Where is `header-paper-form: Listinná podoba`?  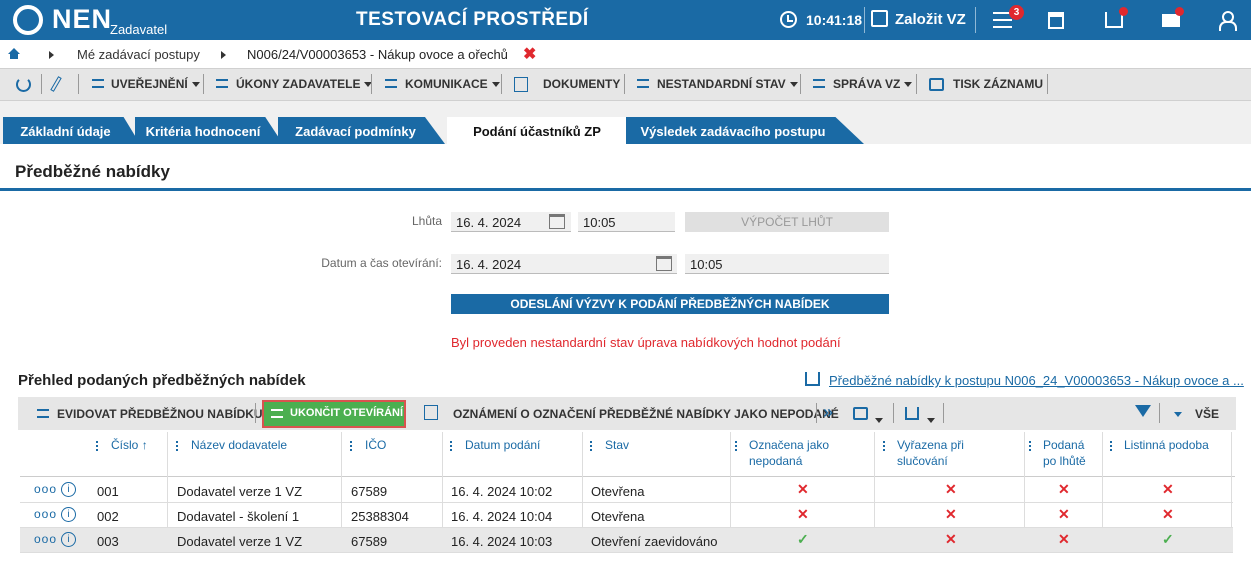
header-paper-form: Listinná podoba is located at coordinates (1166, 445).